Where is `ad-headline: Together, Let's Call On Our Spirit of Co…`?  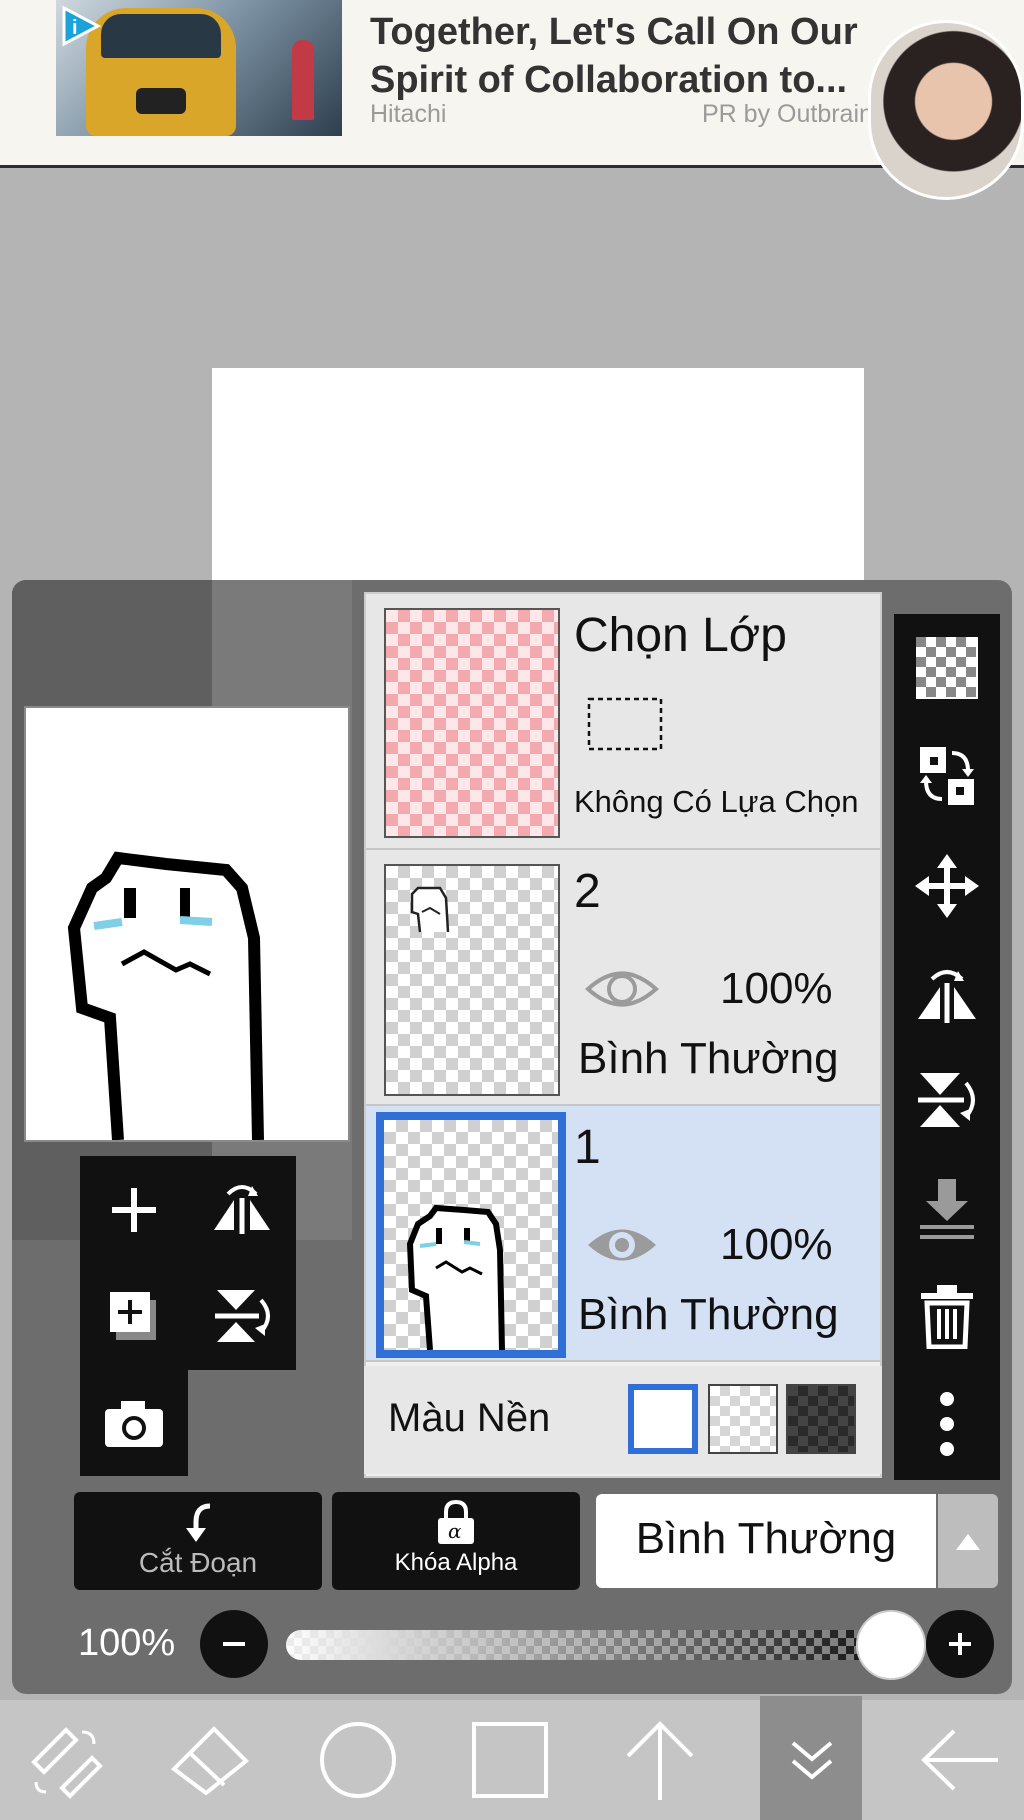
ad-headline: Together, Let's Call On Our Spirit of Co… is located at coordinates (640, 56).